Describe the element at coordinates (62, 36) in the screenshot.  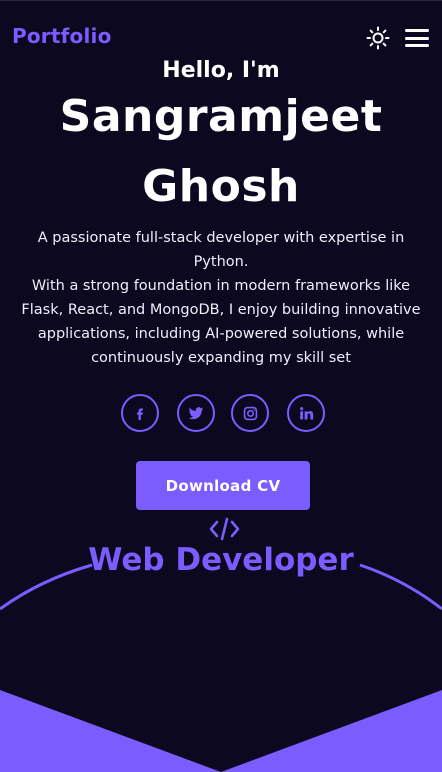
I see `logo: Portfolio` at that location.